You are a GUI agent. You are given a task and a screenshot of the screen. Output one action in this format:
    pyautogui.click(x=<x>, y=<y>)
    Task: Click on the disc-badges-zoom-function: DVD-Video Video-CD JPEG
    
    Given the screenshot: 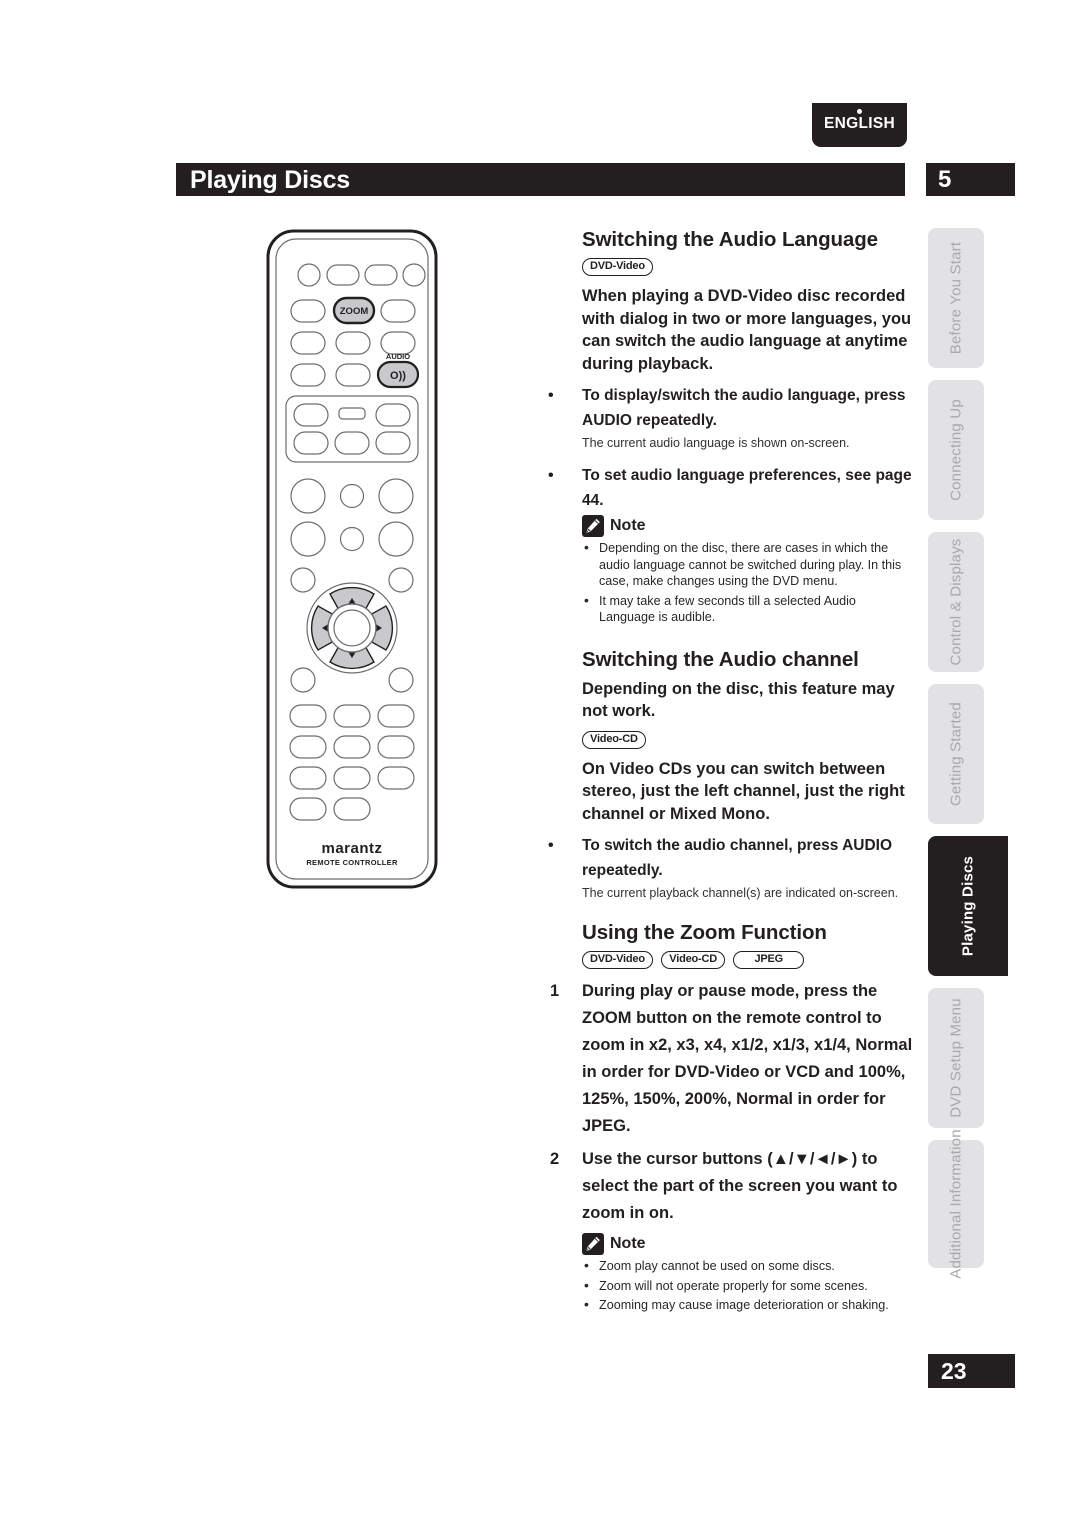 What is the action you would take?
    pyautogui.click(x=731, y=960)
    